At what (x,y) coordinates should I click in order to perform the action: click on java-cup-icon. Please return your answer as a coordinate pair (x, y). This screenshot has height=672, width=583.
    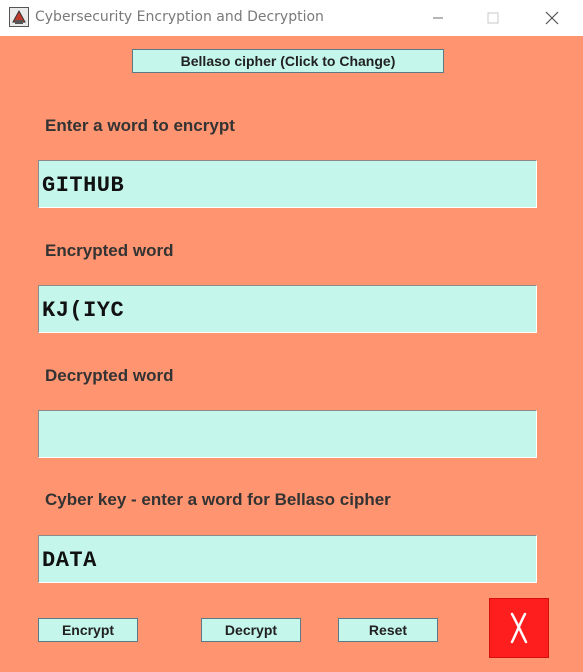
    Looking at the image, I should click on (19, 17).